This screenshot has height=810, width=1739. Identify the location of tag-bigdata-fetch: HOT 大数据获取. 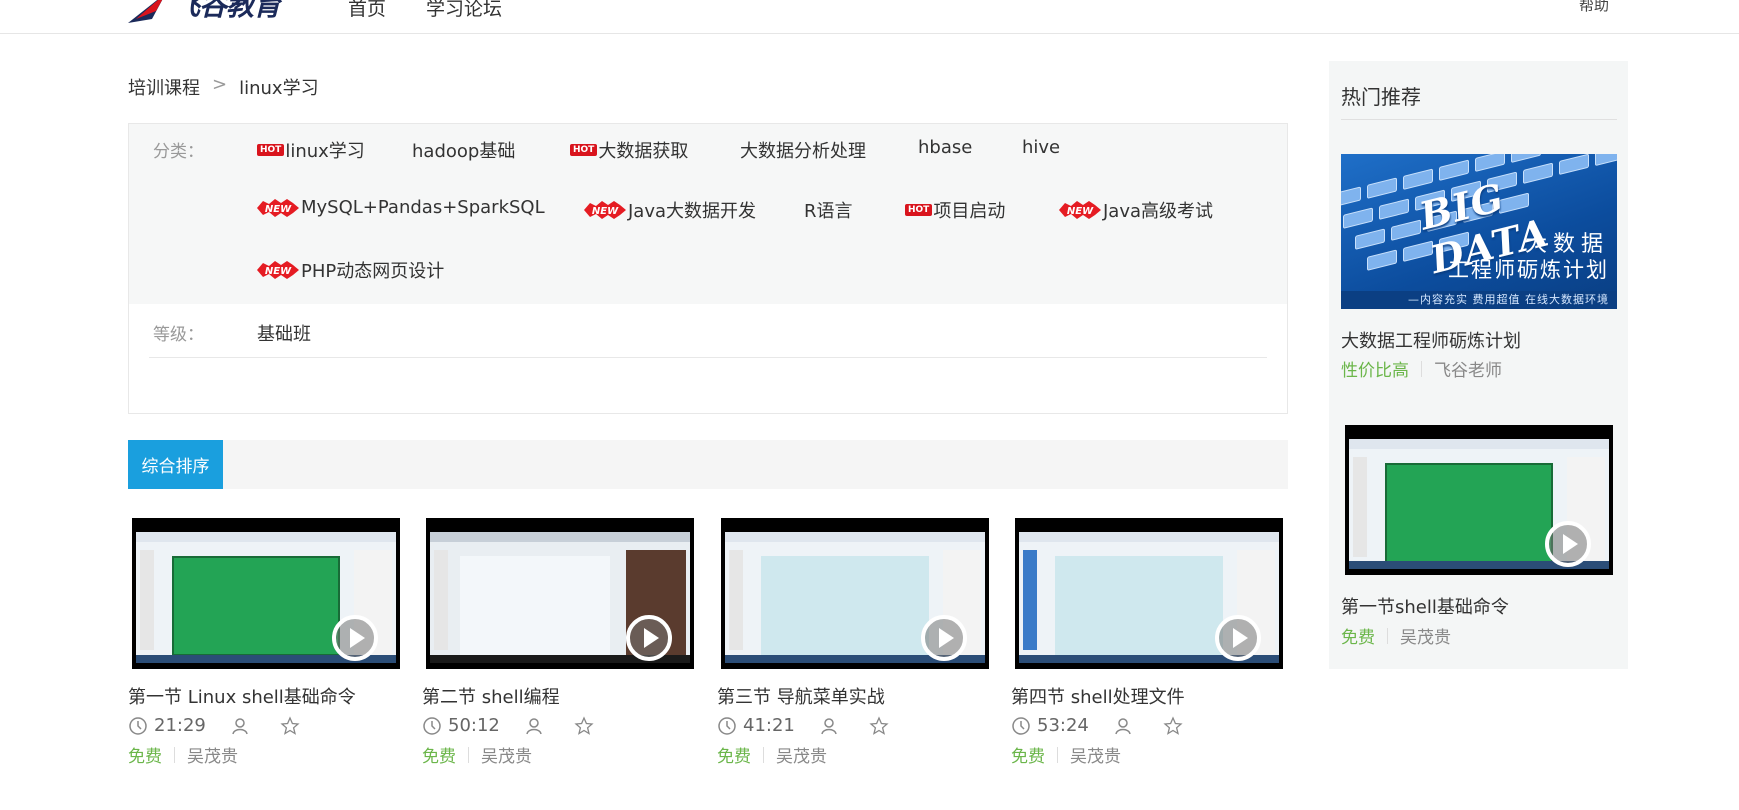
(629, 150).